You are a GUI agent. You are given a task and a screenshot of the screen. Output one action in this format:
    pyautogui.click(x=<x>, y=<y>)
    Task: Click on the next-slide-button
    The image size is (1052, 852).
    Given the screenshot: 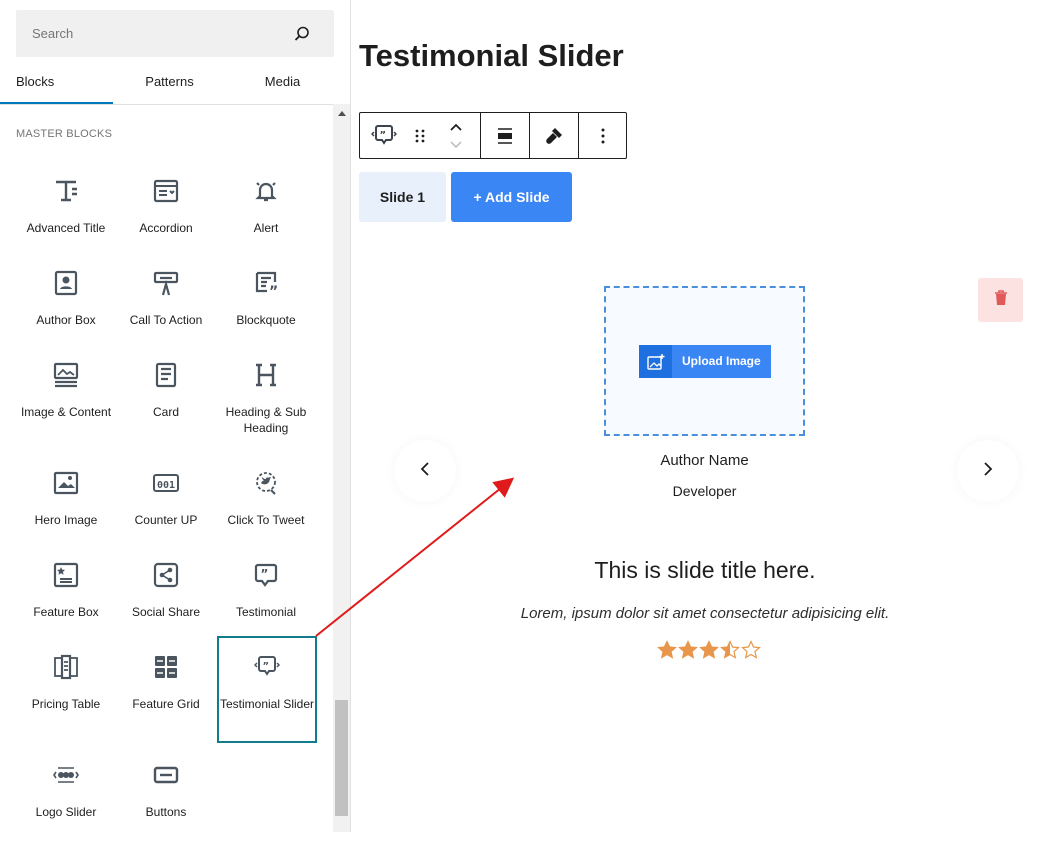 What is the action you would take?
    pyautogui.click(x=988, y=471)
    